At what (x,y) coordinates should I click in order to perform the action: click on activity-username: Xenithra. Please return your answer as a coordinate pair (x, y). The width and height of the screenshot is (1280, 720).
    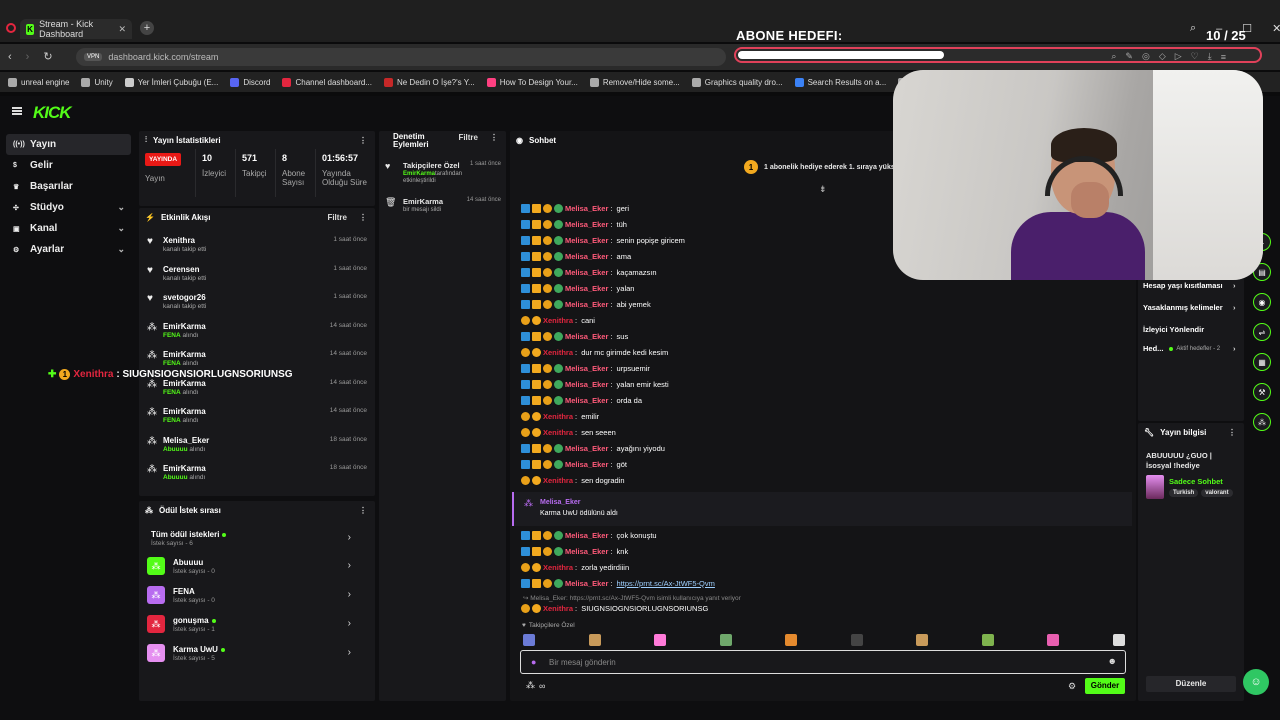
    Looking at the image, I should click on (179, 240).